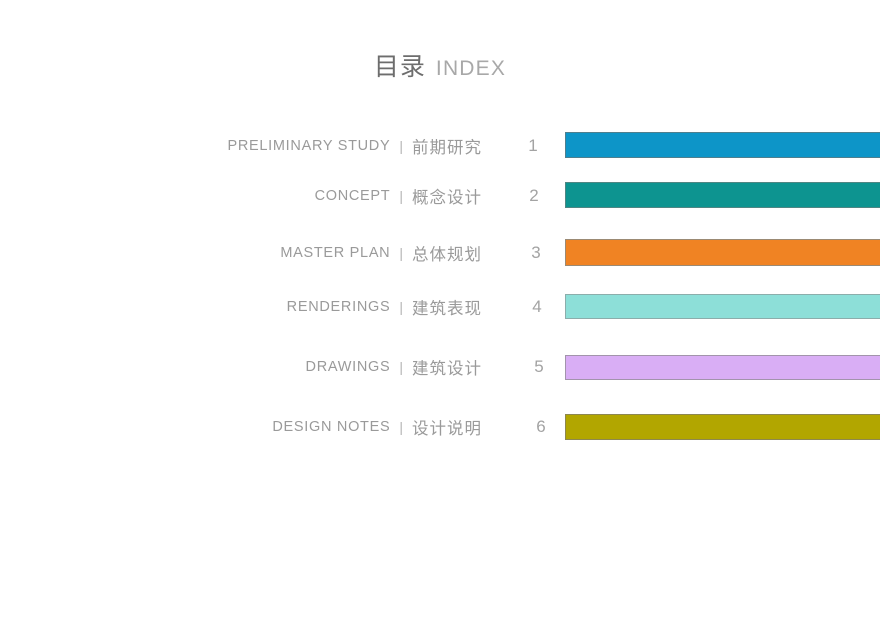  What do you see at coordinates (447, 308) in the screenshot?
I see `index-row-label-cn: 建筑表现` at bounding box center [447, 308].